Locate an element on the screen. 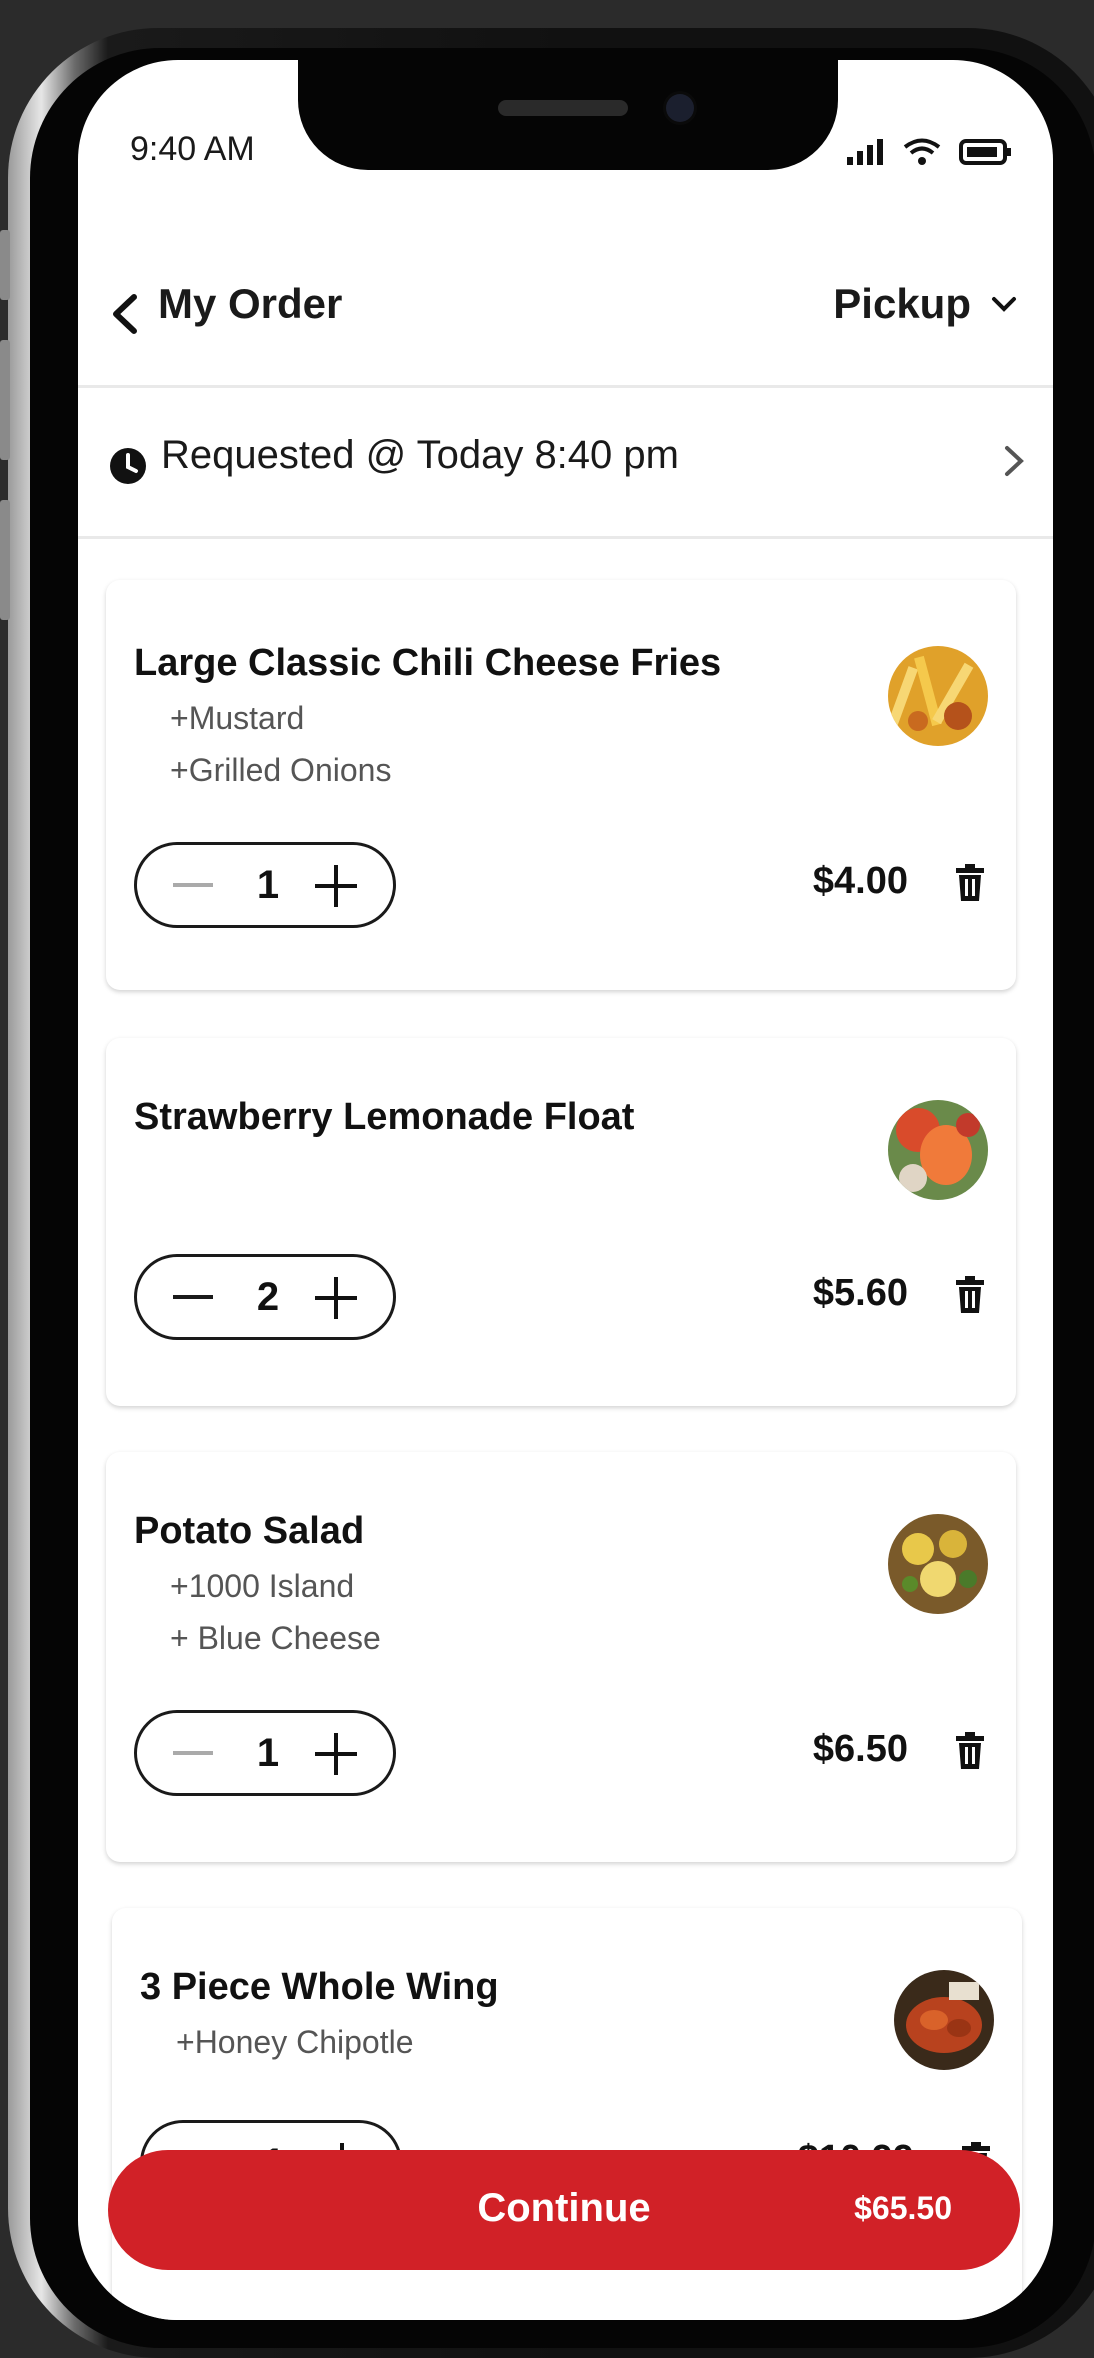 The height and width of the screenshot is (2358, 1094). status-time: 9:40 AM is located at coordinates (192, 149).